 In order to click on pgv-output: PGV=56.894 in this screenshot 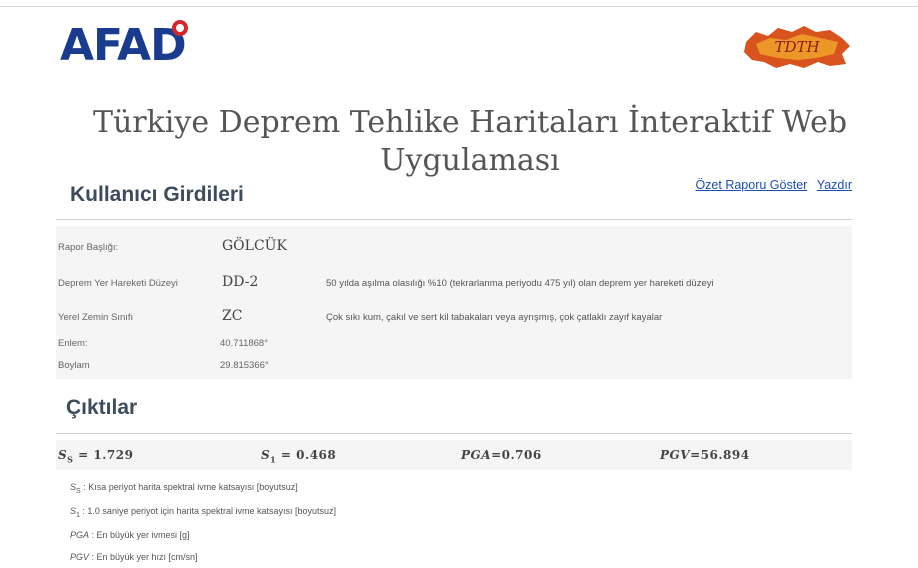, I will do `click(705, 455)`.